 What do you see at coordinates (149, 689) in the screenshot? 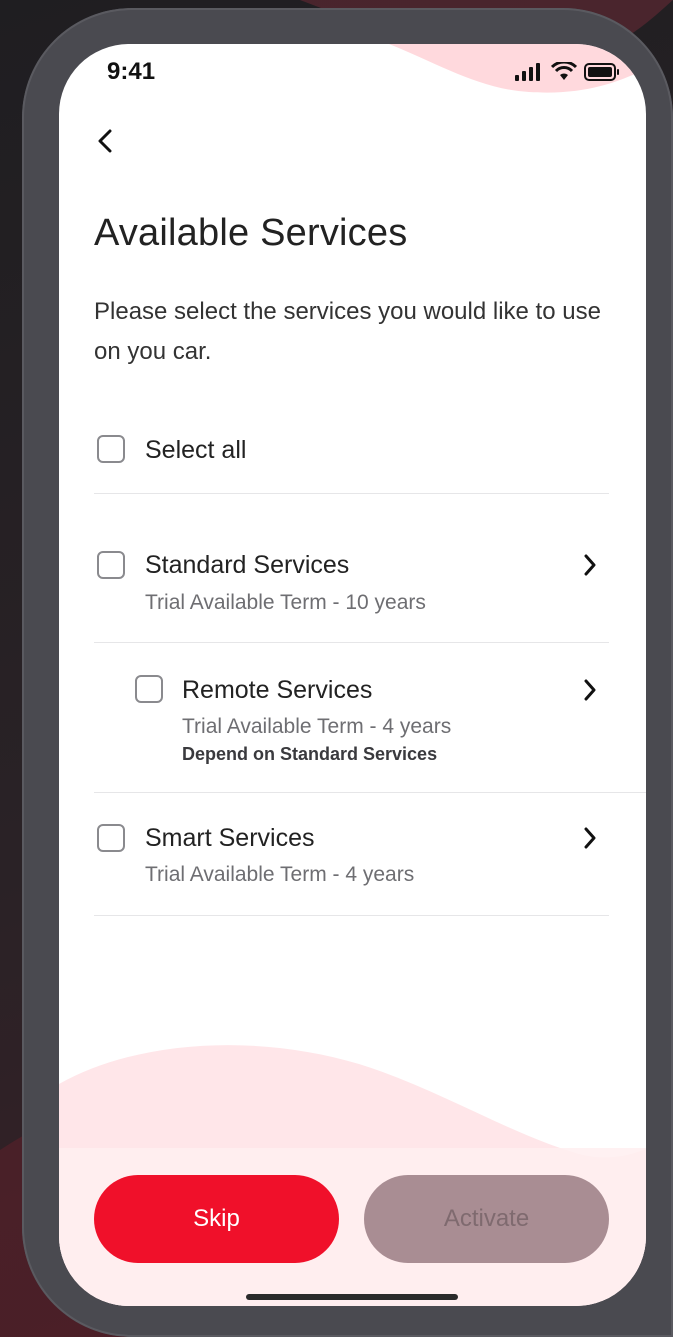
I see `remote-services-checkbox` at bounding box center [149, 689].